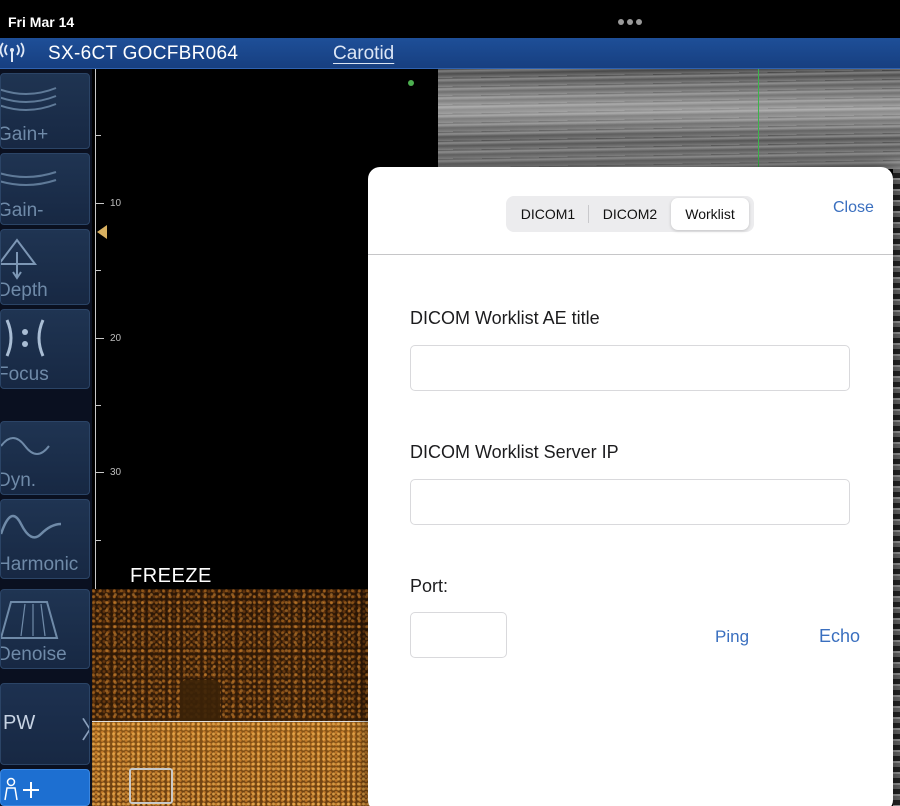  I want to click on doppler-peak, so click(200, 702).